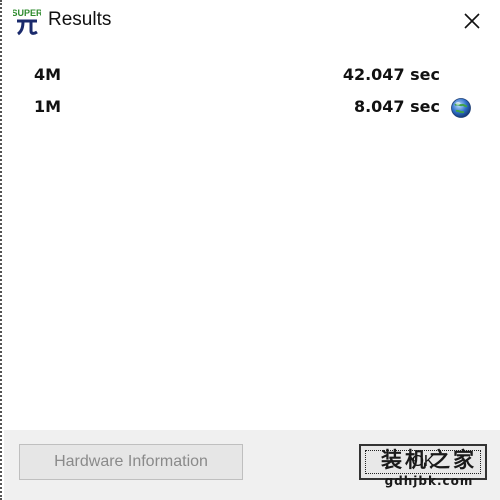 The width and height of the screenshot is (500, 500). Describe the element at coordinates (48, 106) in the screenshot. I see `result-label: 1M` at that location.